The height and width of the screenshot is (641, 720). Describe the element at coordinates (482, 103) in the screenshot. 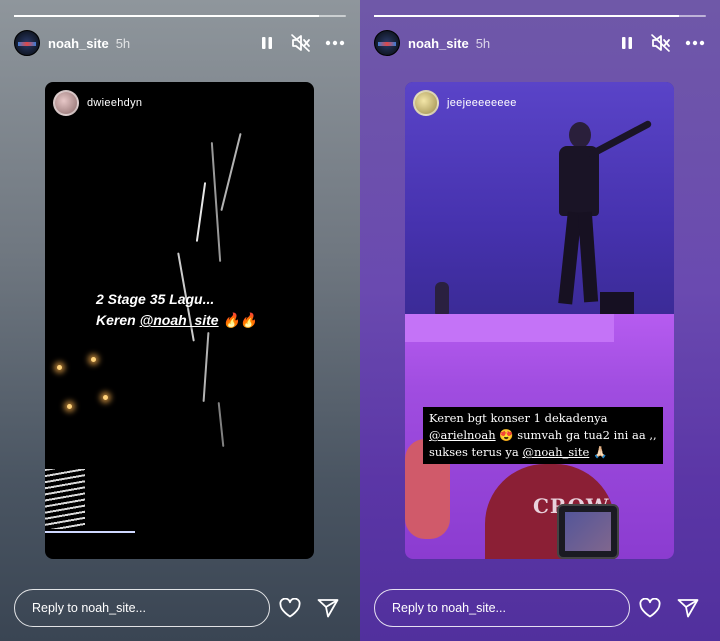

I see `shared-post-author-name: jeejeeeeeeee` at that location.